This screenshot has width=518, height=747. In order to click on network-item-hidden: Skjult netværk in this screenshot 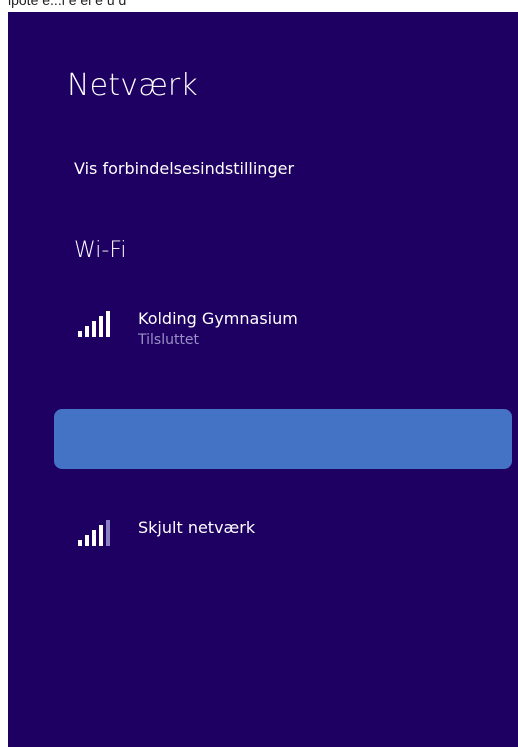, I will do `click(288, 543)`.